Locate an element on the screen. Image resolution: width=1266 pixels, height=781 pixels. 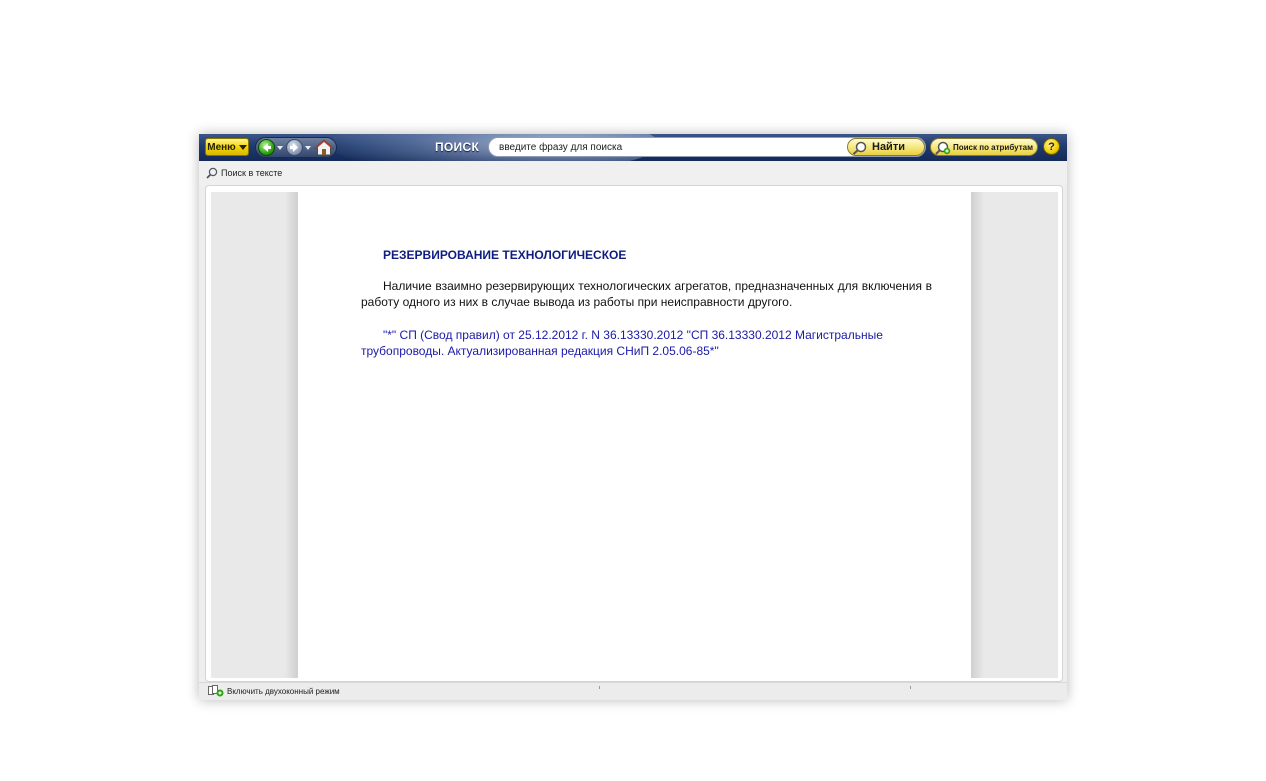
magnifier-plus-icon is located at coordinates (943, 148).